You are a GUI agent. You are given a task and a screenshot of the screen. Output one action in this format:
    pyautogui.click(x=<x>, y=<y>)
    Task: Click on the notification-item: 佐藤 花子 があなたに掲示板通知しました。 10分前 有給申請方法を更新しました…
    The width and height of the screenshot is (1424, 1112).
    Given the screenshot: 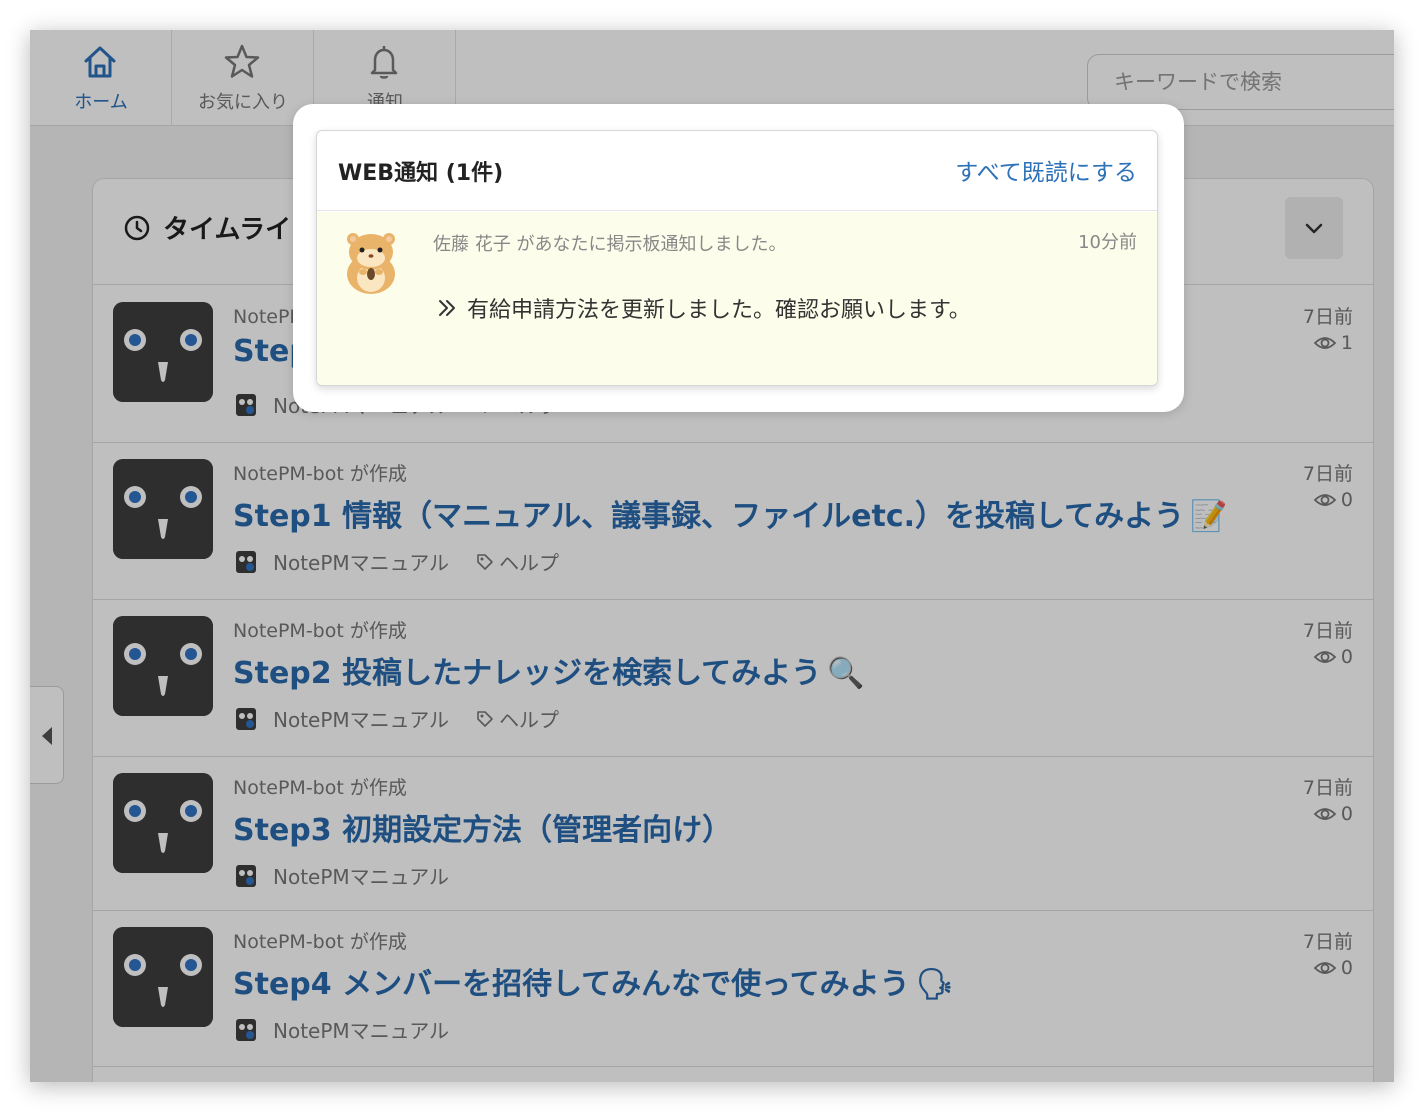 What is the action you would take?
    pyautogui.click(x=737, y=298)
    